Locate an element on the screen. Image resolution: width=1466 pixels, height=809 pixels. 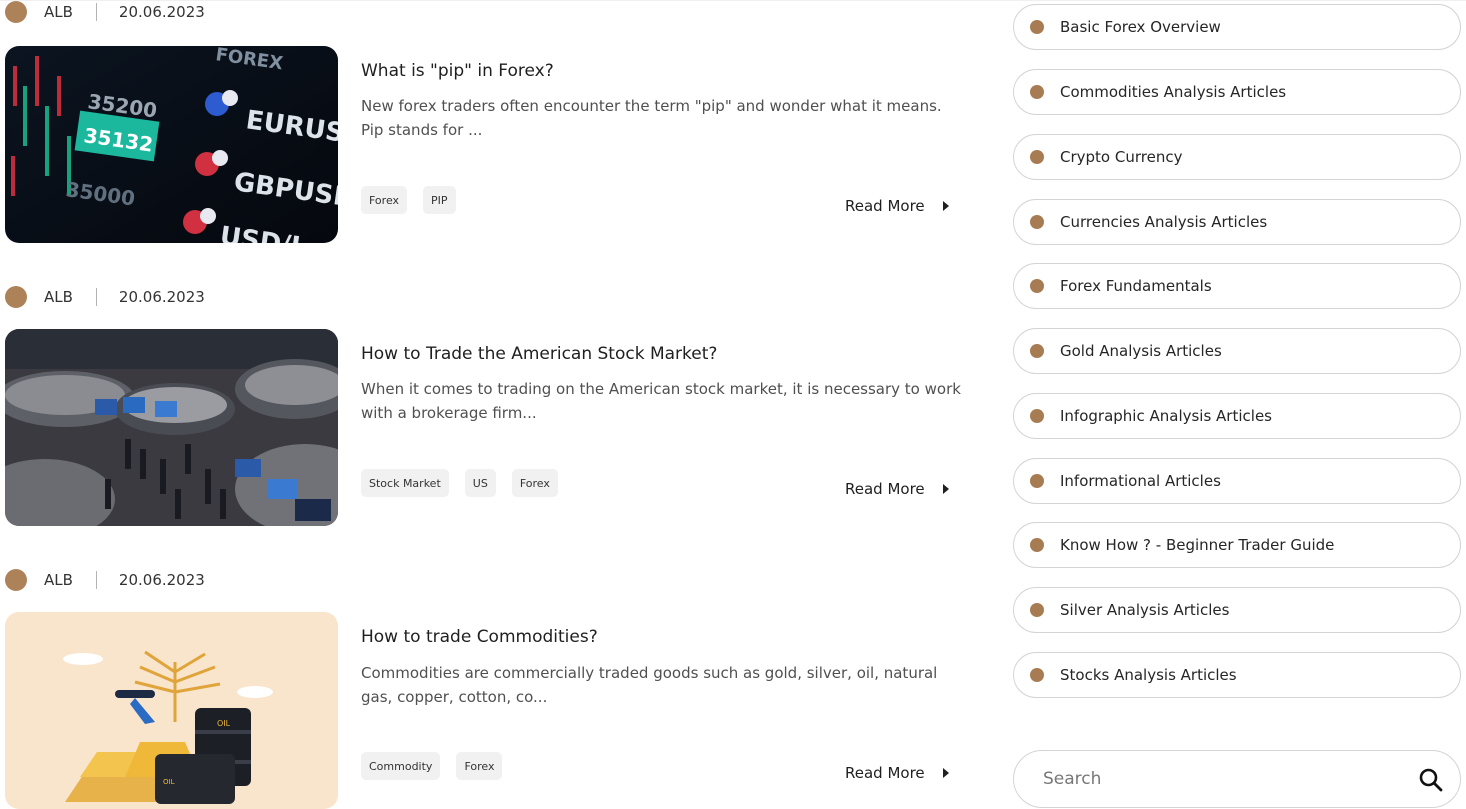
category-currencies-analysis: Currencies Analysis Articles is located at coordinates (1237, 222).